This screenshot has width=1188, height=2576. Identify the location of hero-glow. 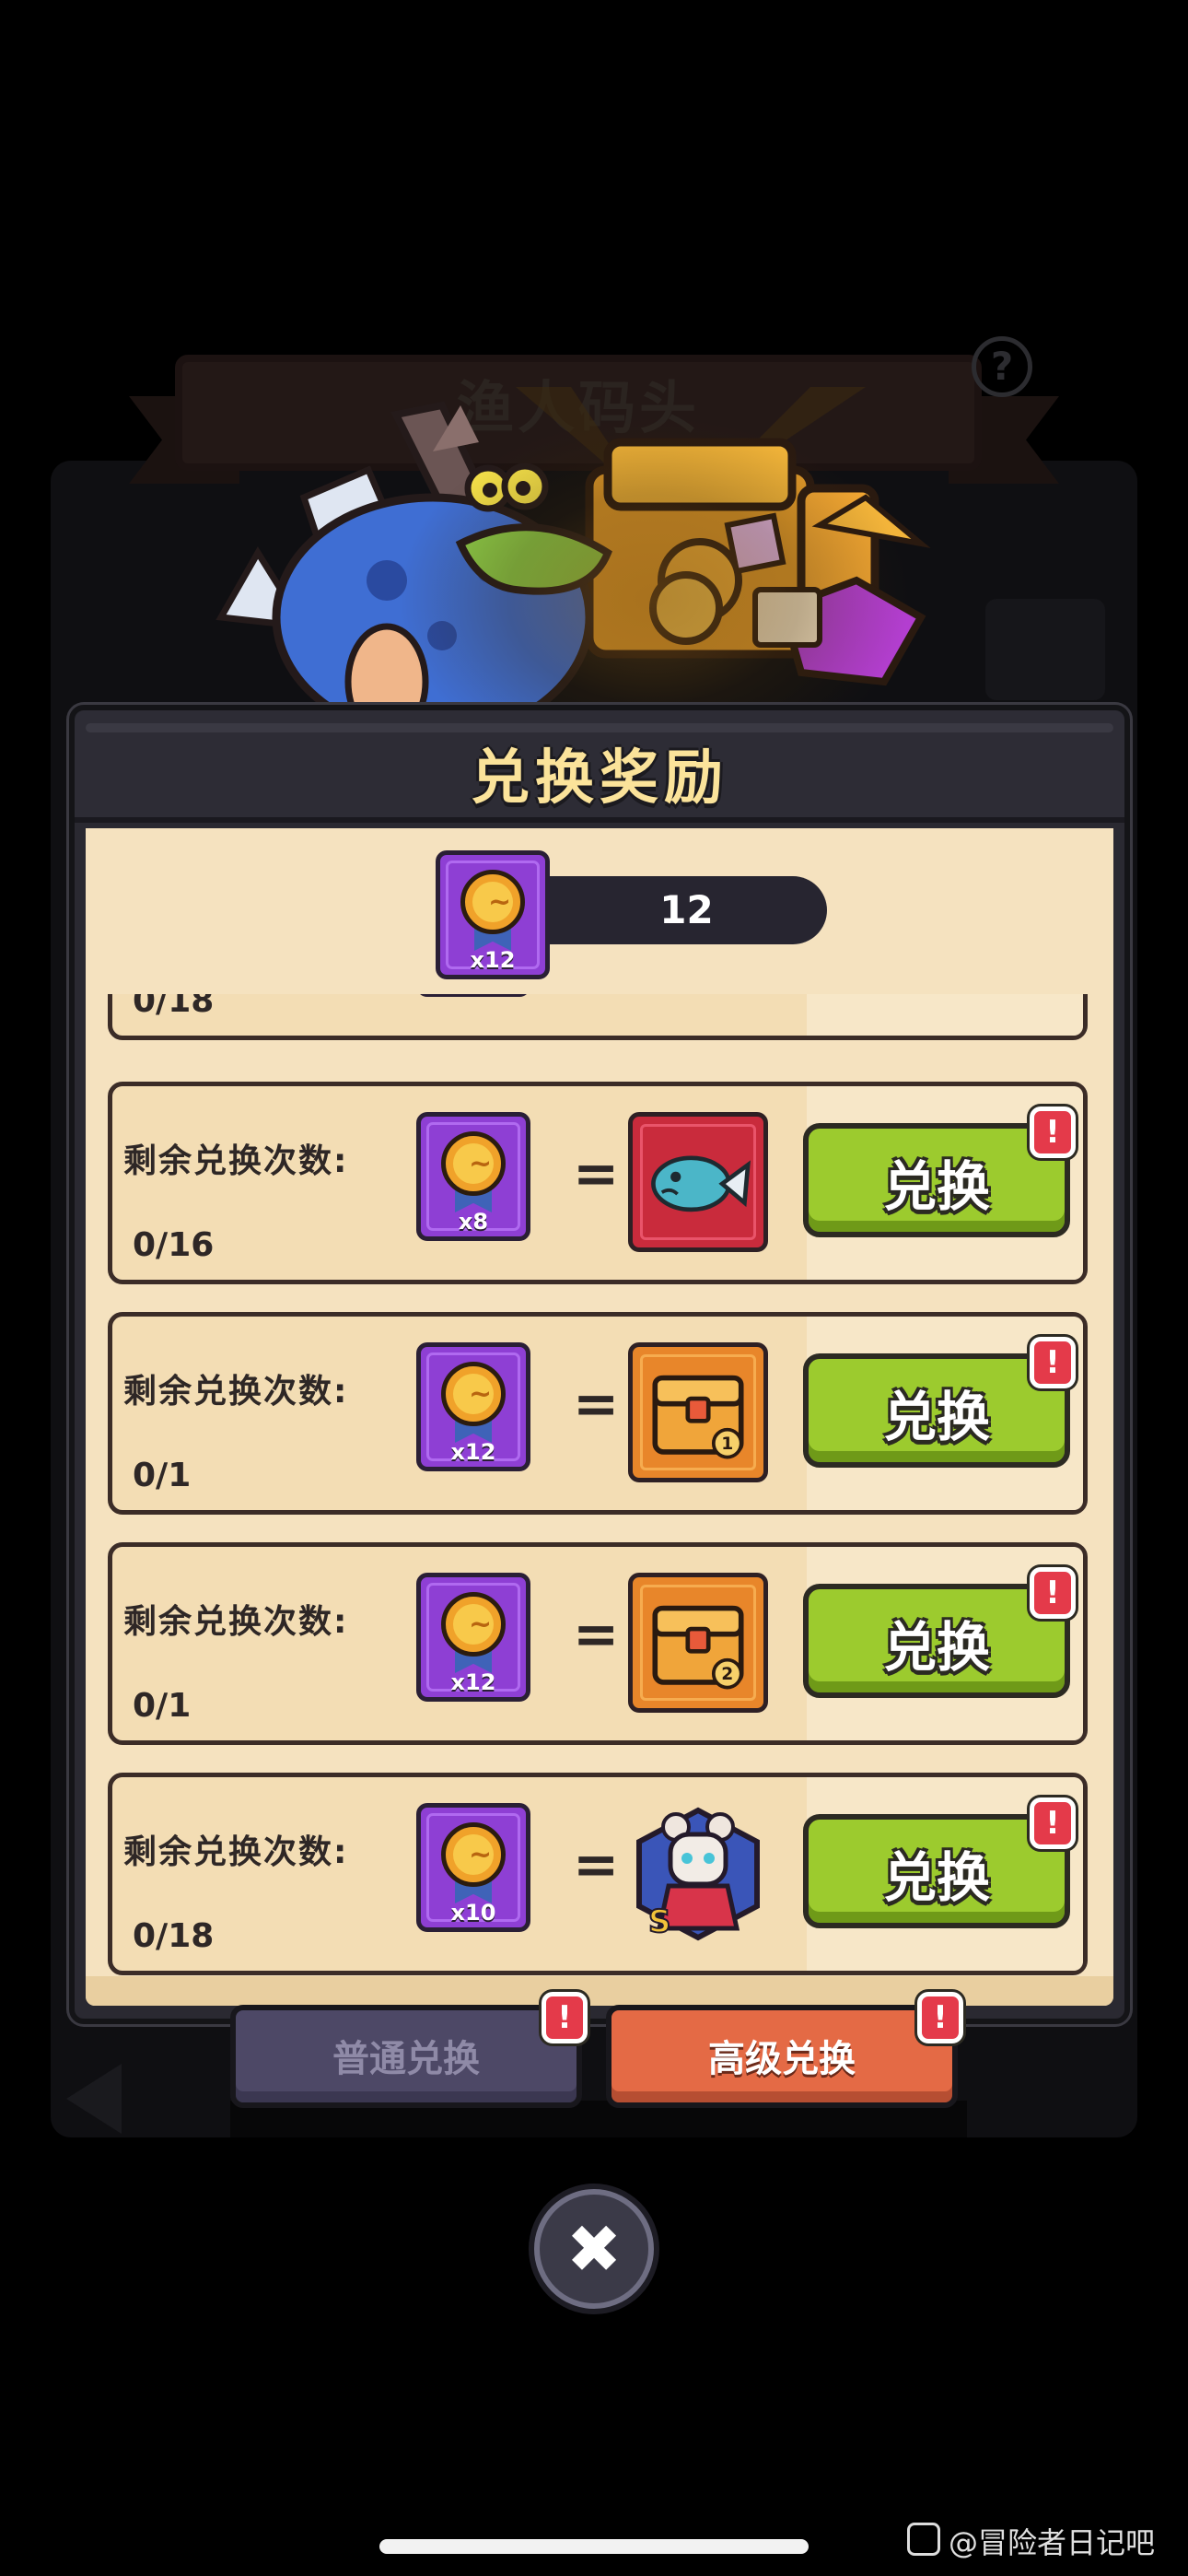
(654, 576).